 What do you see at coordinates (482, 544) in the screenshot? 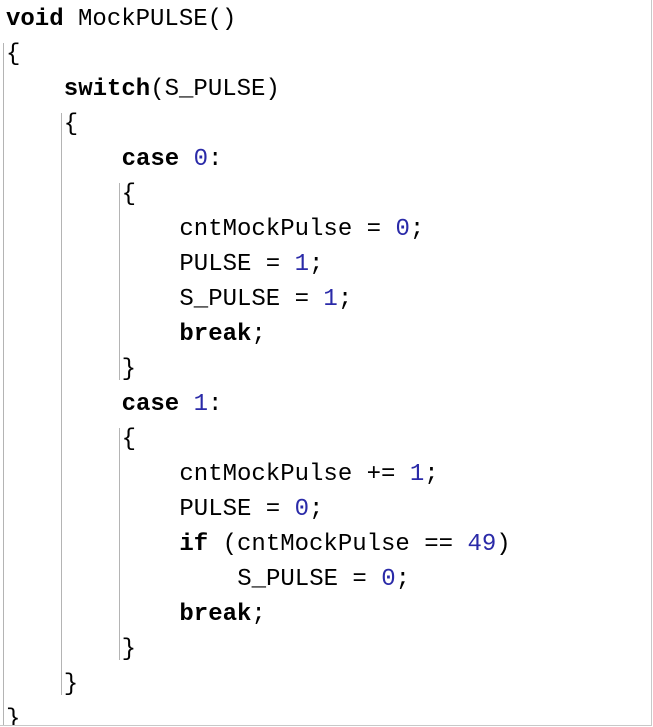
I see `number-token: 49` at bounding box center [482, 544].